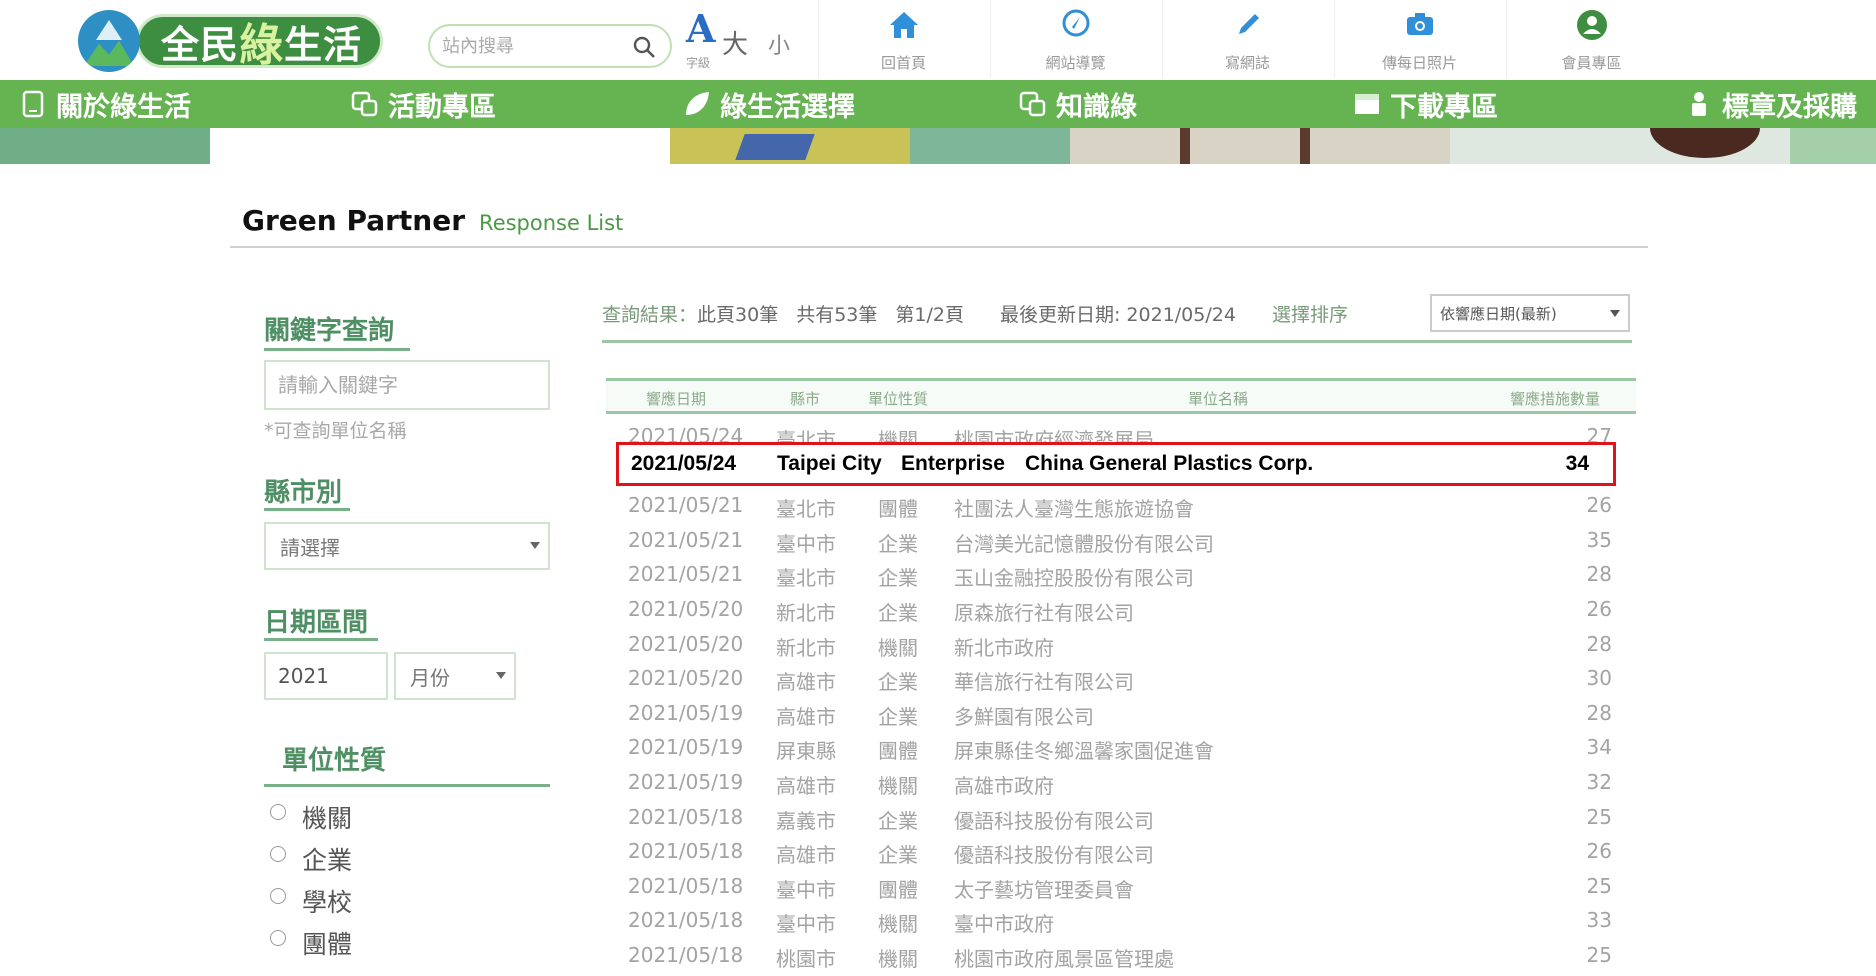  Describe the element at coordinates (1044, 888) in the screenshot. I see `cell-name: 太子藝坊管理委員會` at that location.